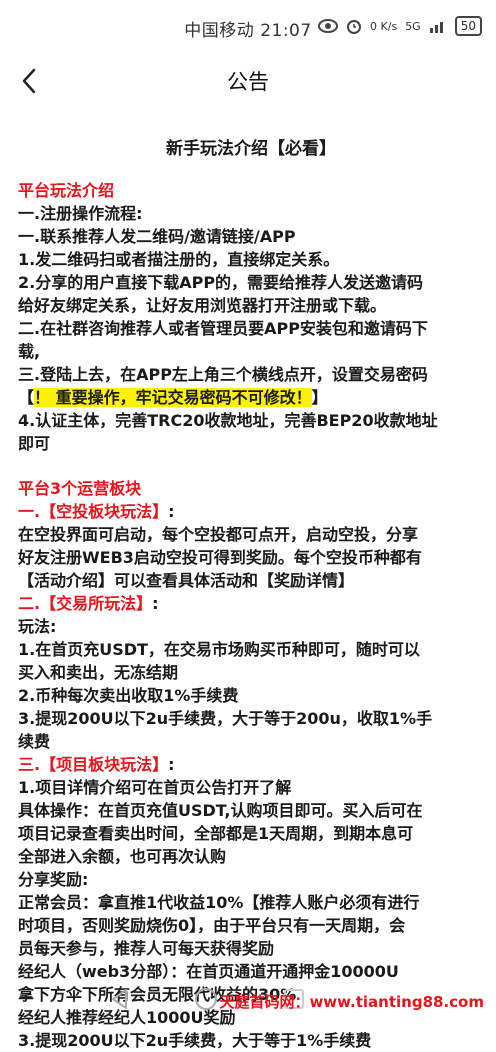 Image resolution: width=496 pixels, height=1052 pixels. I want to click on subsection-heading-exchange: 二.【交易所玩法】:, so click(88, 603).